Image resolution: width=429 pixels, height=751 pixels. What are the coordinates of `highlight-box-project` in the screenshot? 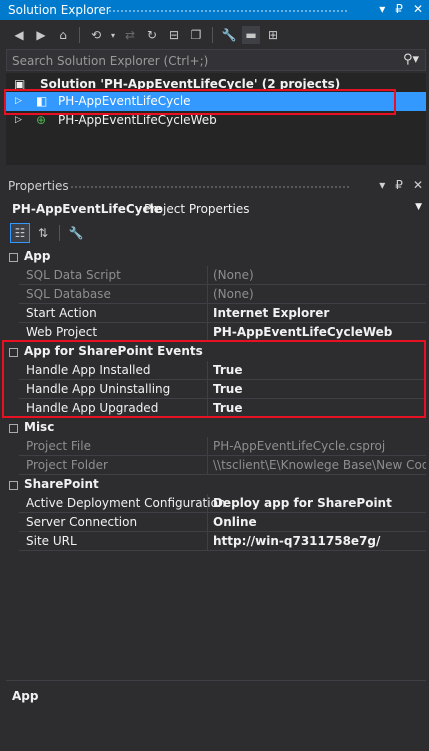 It's located at (200, 102).